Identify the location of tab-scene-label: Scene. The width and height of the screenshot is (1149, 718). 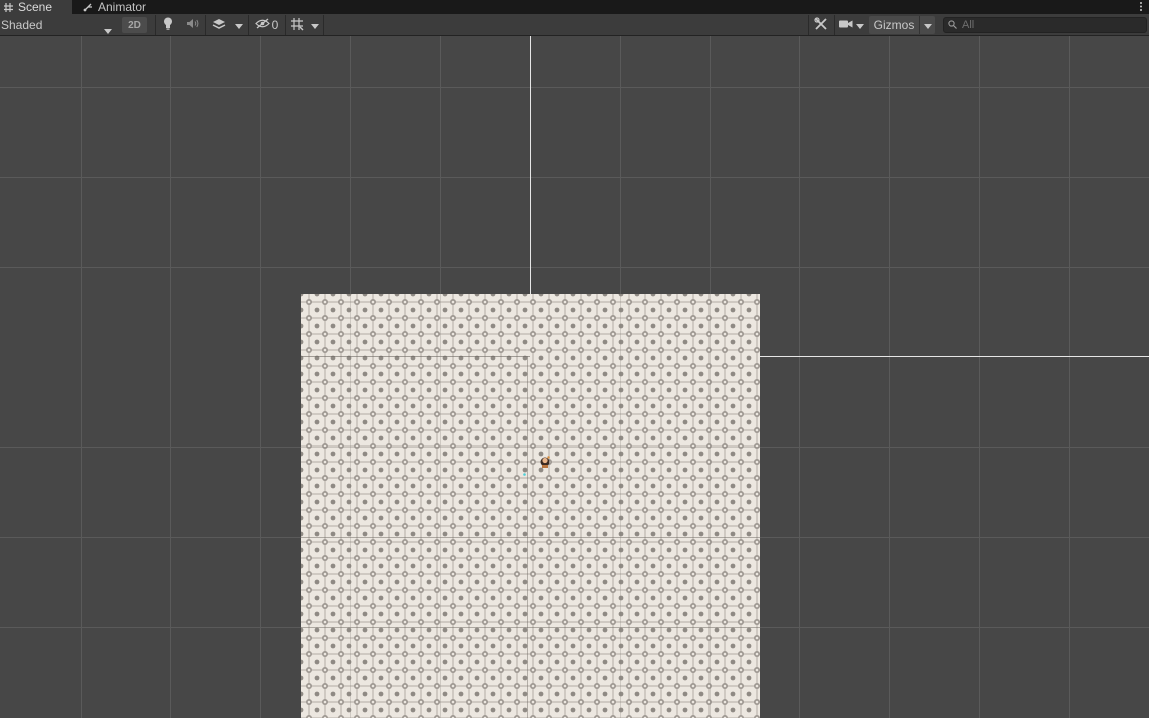
(35, 7).